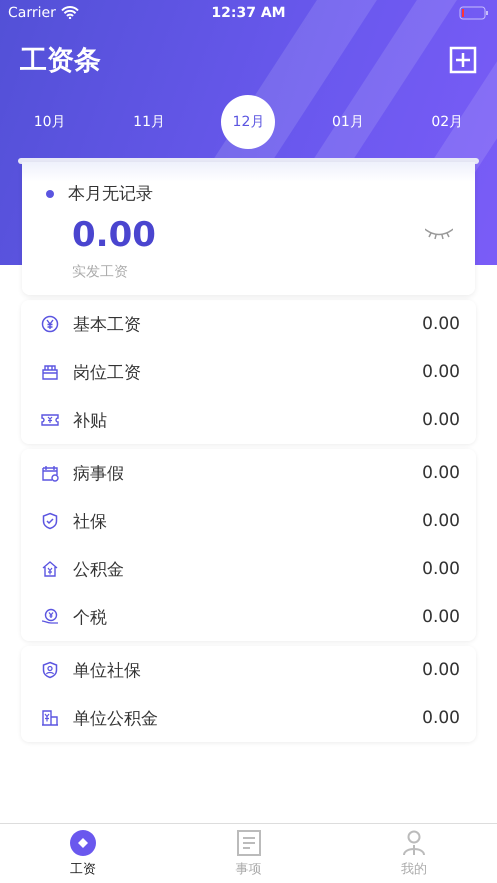 The width and height of the screenshot is (497, 883). I want to click on calendar-icon, so click(50, 473).